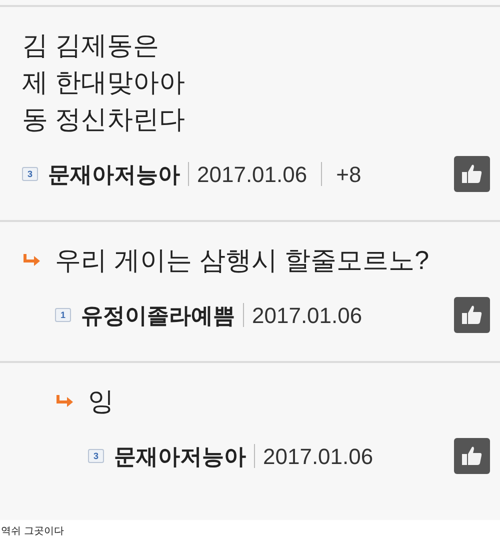  I want to click on level-badge: 1, so click(63, 315).